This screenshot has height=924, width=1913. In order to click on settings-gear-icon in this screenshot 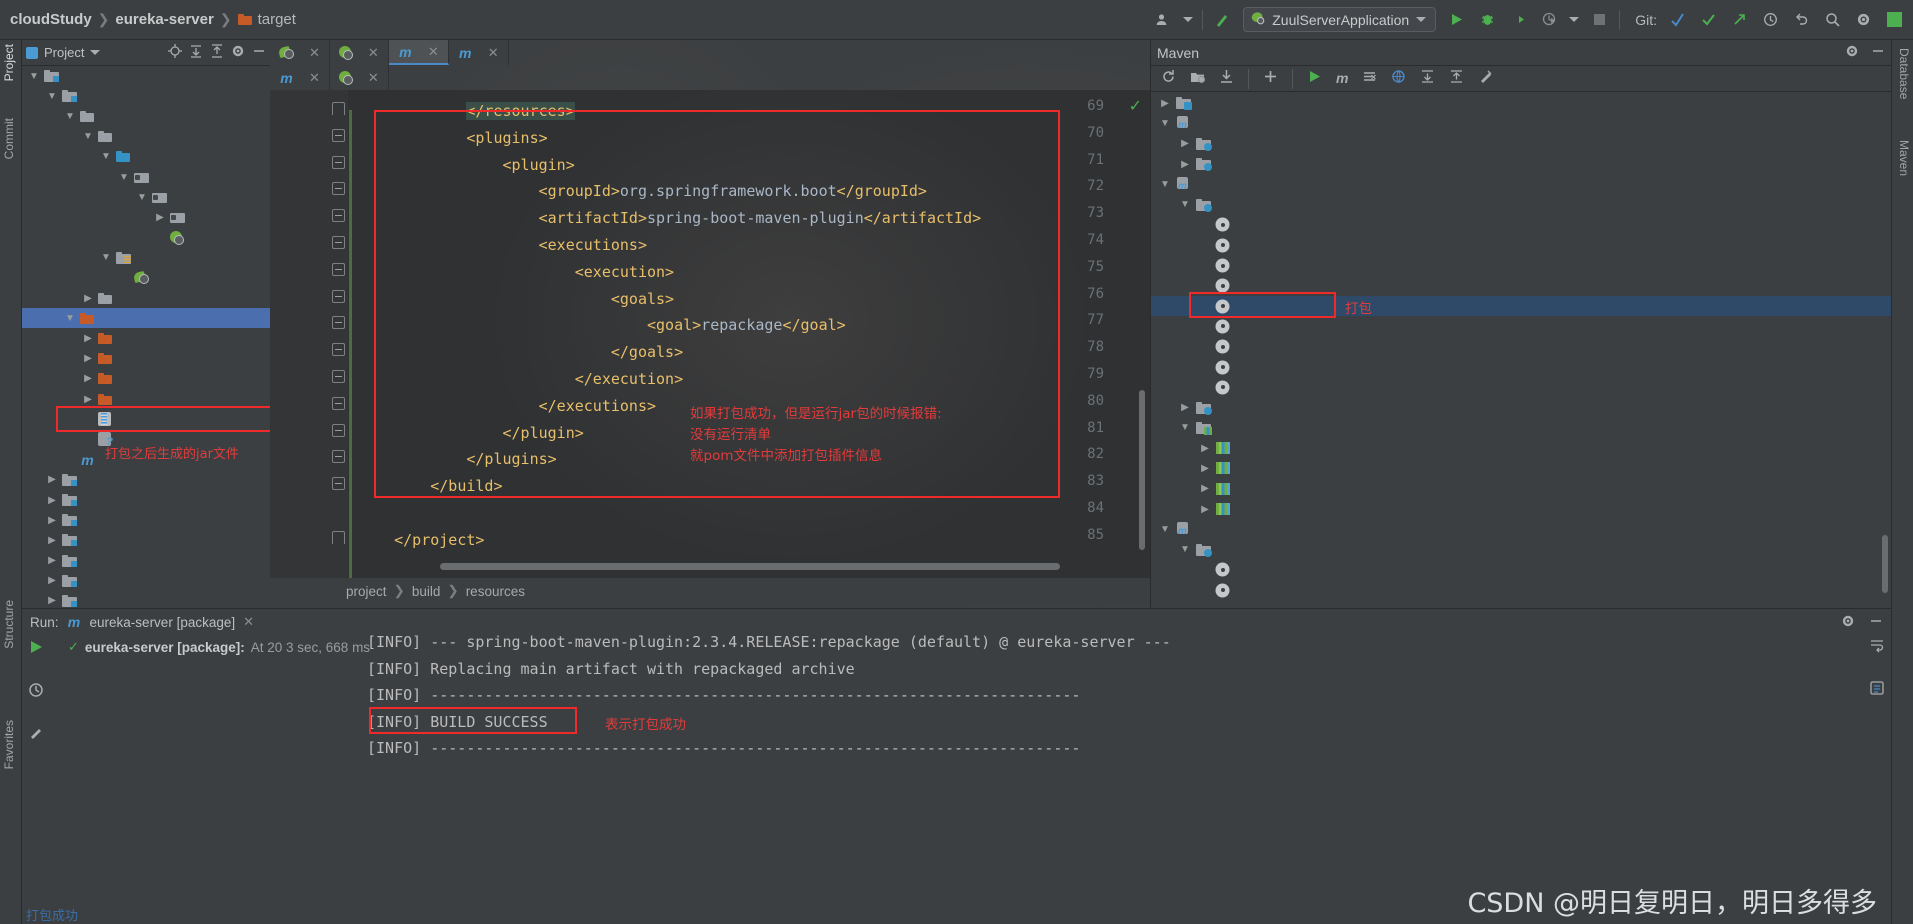, I will do `click(1863, 20)`.